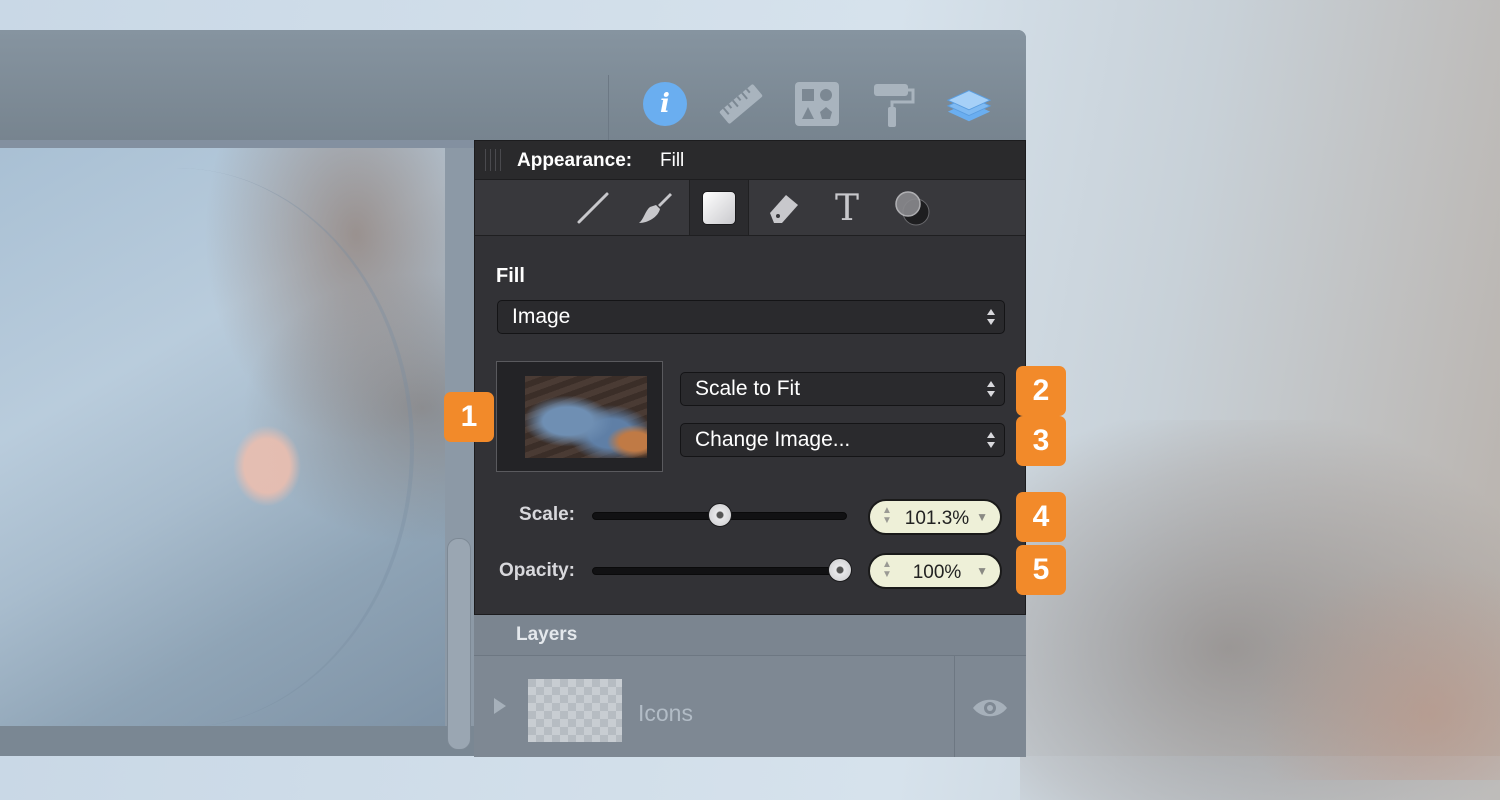 The width and height of the screenshot is (1500, 800). Describe the element at coordinates (748, 388) in the screenshot. I see `scale-mode-value: Scale to Fit` at that location.